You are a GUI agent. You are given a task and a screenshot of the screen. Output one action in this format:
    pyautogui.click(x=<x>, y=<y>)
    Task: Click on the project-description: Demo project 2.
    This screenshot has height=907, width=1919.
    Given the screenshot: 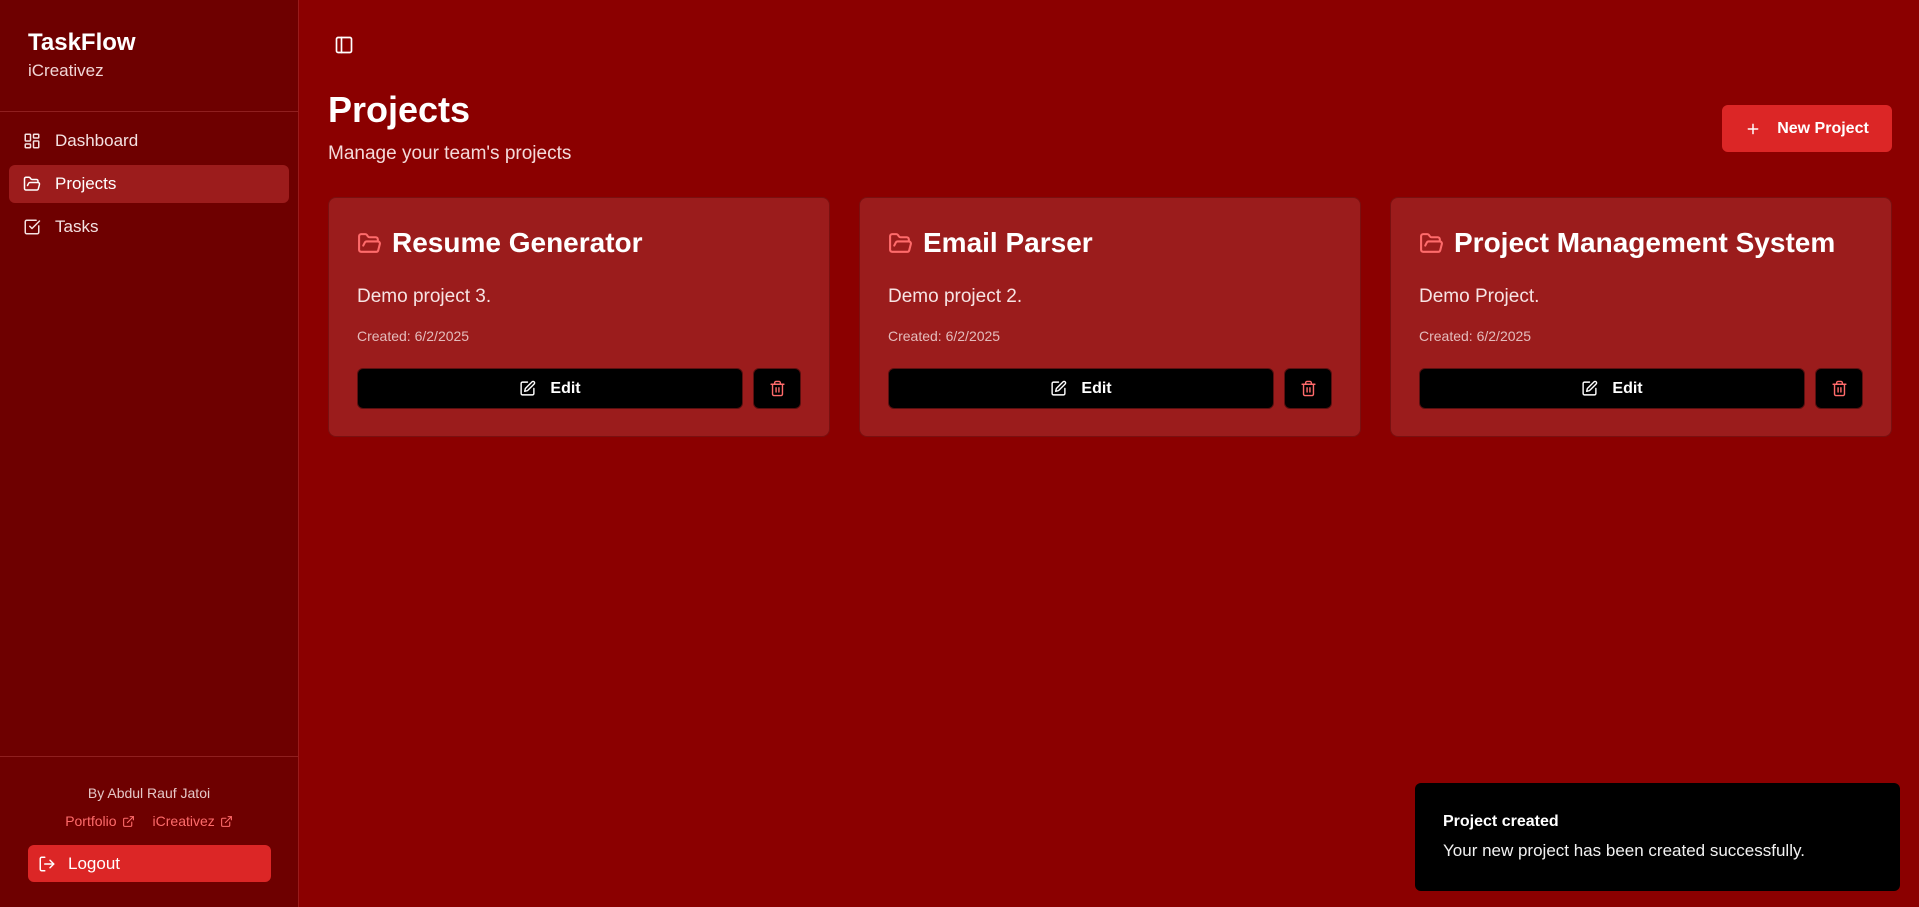 What is the action you would take?
    pyautogui.click(x=955, y=296)
    